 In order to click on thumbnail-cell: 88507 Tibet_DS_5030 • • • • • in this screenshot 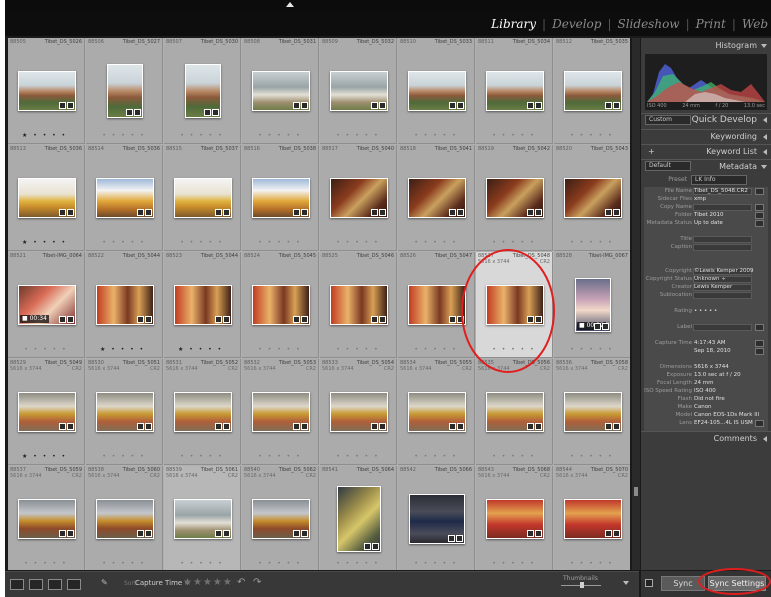, I will do `click(202, 91)`.